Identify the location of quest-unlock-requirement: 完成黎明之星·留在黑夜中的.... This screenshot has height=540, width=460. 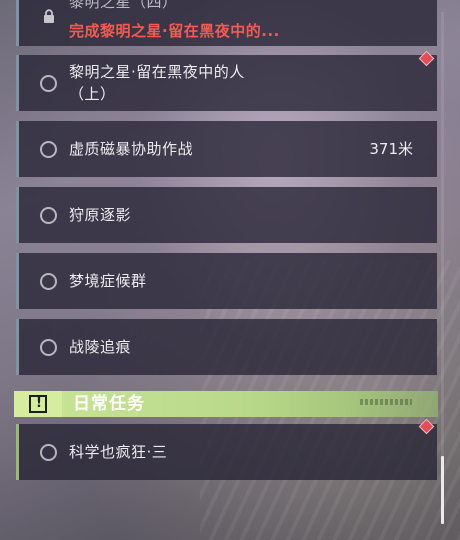
(174, 31).